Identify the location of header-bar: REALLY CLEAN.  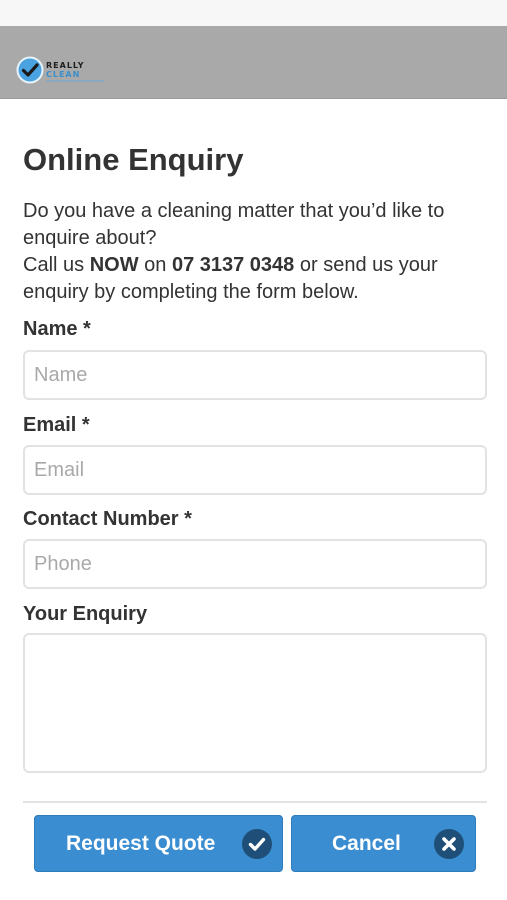
(253, 62).